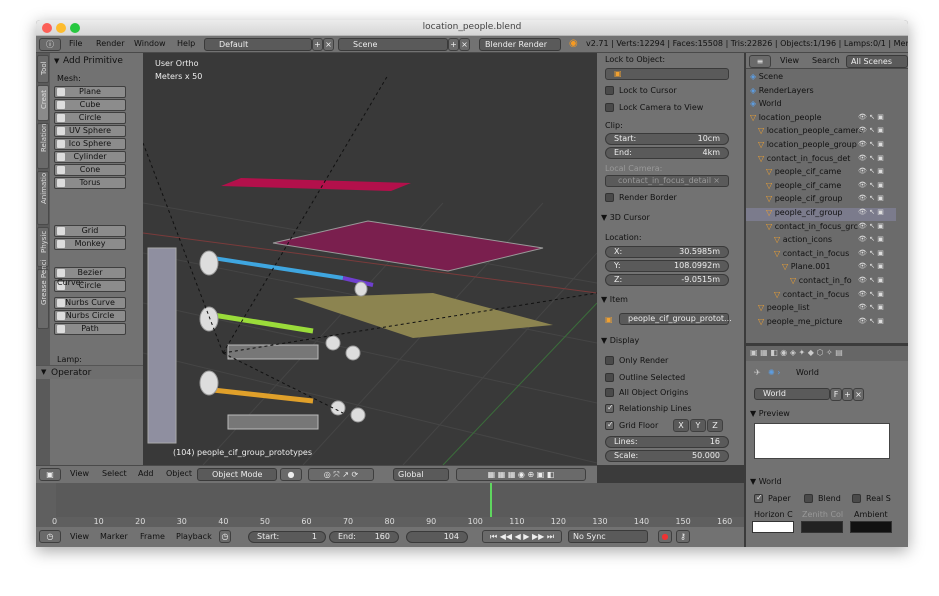 The height and width of the screenshot is (596, 939). What do you see at coordinates (291, 474) in the screenshot?
I see `shading-dropdown: ●` at bounding box center [291, 474].